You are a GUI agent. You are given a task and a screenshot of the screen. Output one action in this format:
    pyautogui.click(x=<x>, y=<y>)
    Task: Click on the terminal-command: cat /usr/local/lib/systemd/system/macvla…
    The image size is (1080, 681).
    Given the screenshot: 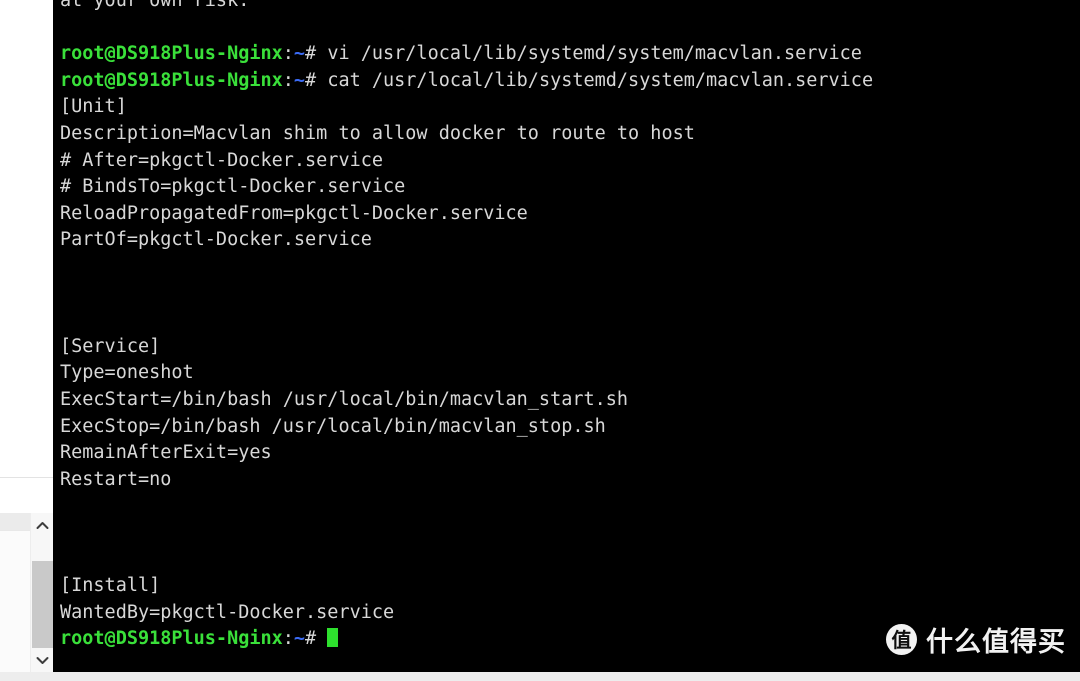 What is the action you would take?
    pyautogui.click(x=595, y=80)
    